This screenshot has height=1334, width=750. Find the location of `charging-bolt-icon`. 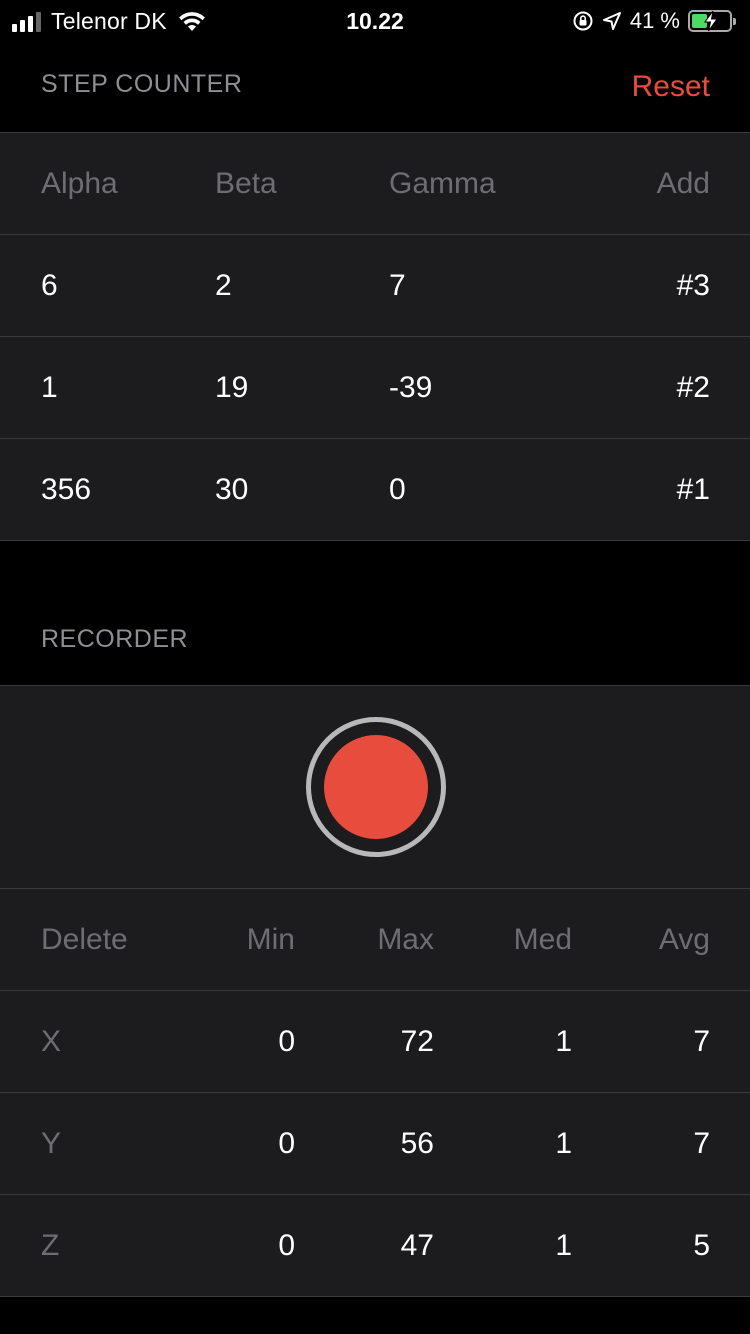

charging-bolt-icon is located at coordinates (711, 21).